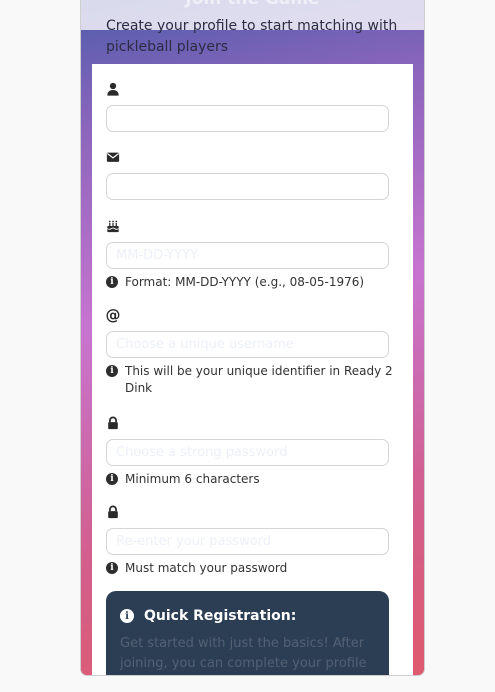 The image size is (495, 692). Describe the element at coordinates (208, 616) in the screenshot. I see `quick-registration-title: i Quick Registration:` at that location.